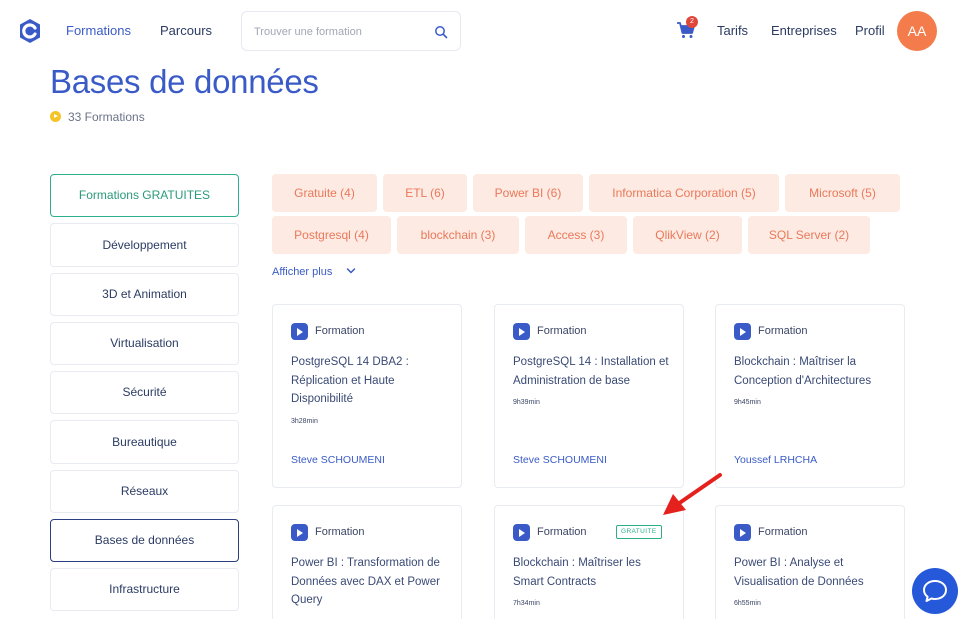 The width and height of the screenshot is (961, 619). Describe the element at coordinates (684, 193) in the screenshot. I see `tag-informatica: Informatica Corporation (5)` at that location.